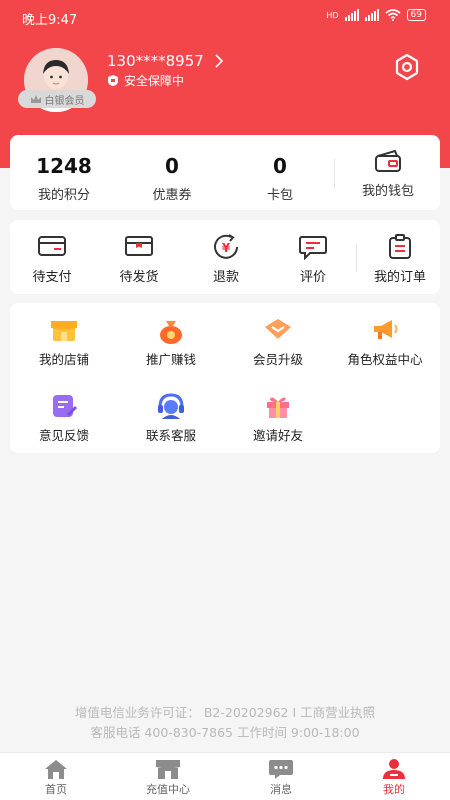 This screenshot has height=800, width=450. Describe the element at coordinates (277, 435) in the screenshot. I see `invite-friends-label: 邀请好友` at that location.